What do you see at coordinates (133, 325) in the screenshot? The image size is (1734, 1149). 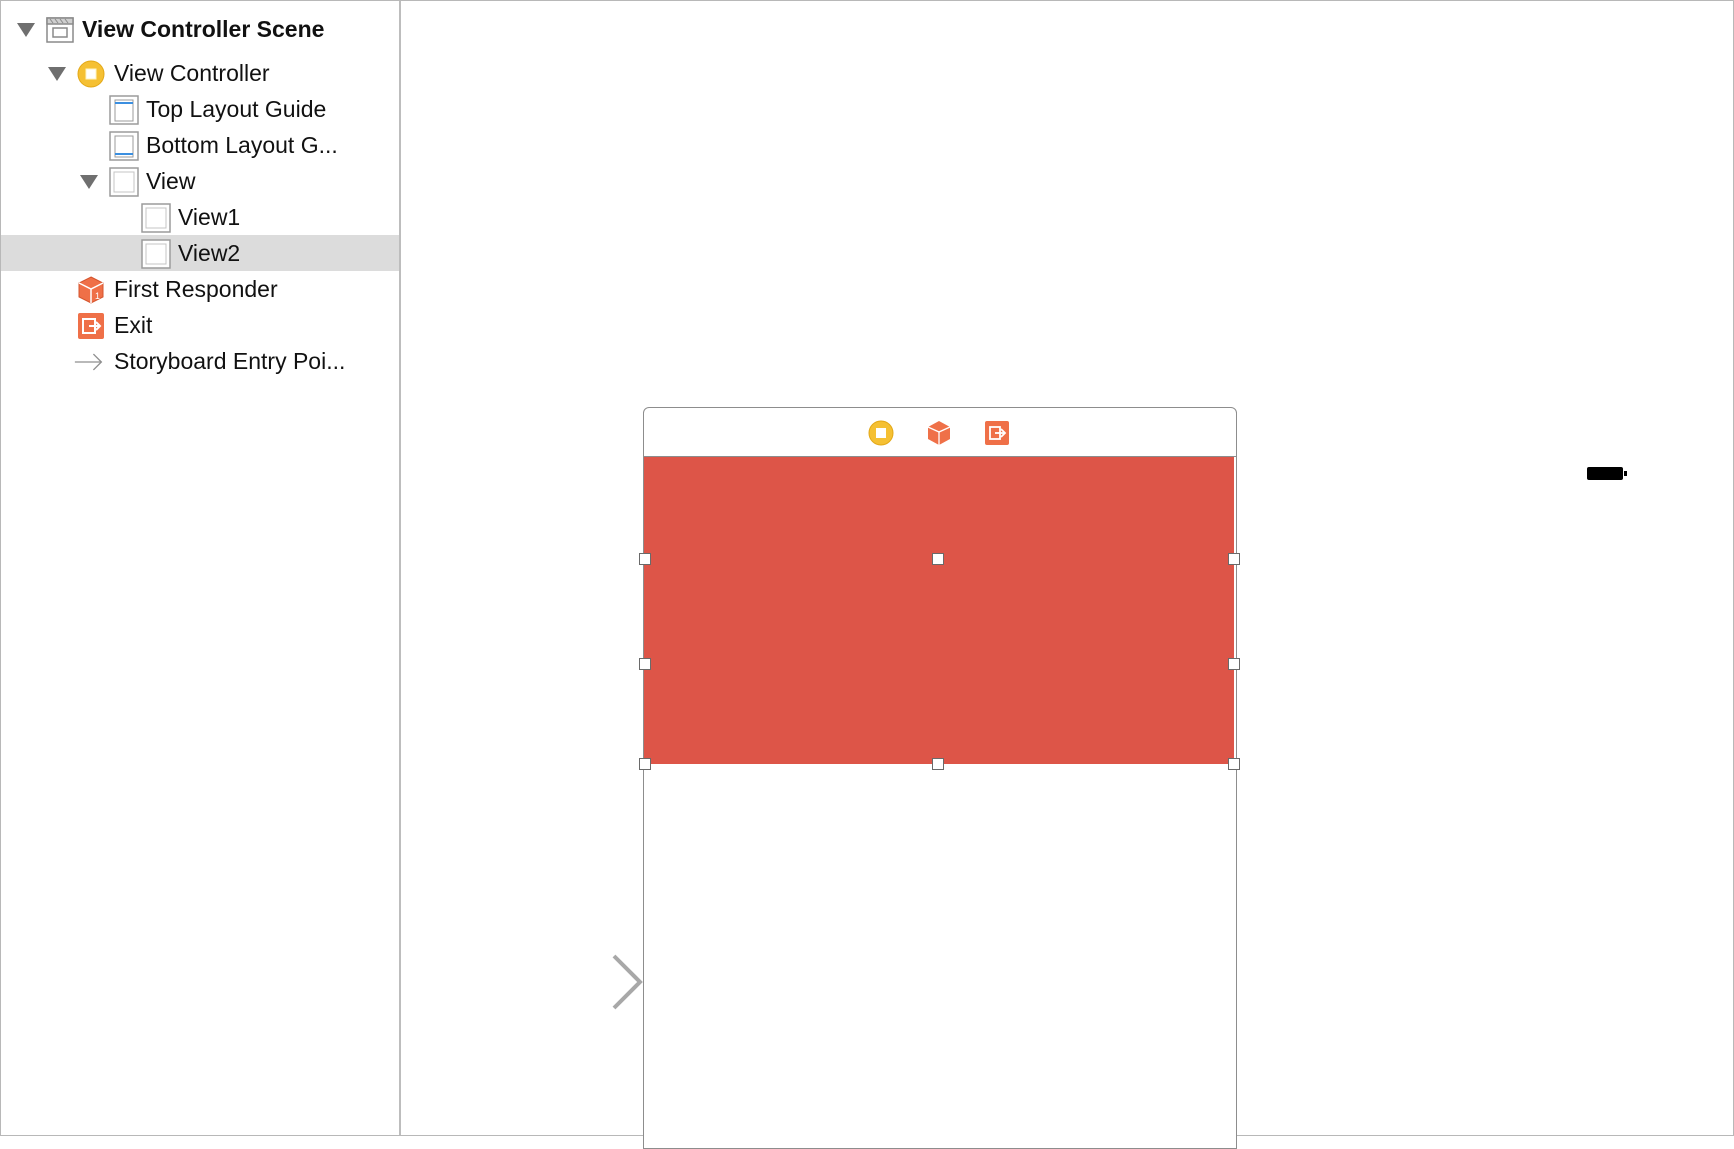 I see `outline-item-label: Exit` at bounding box center [133, 325].